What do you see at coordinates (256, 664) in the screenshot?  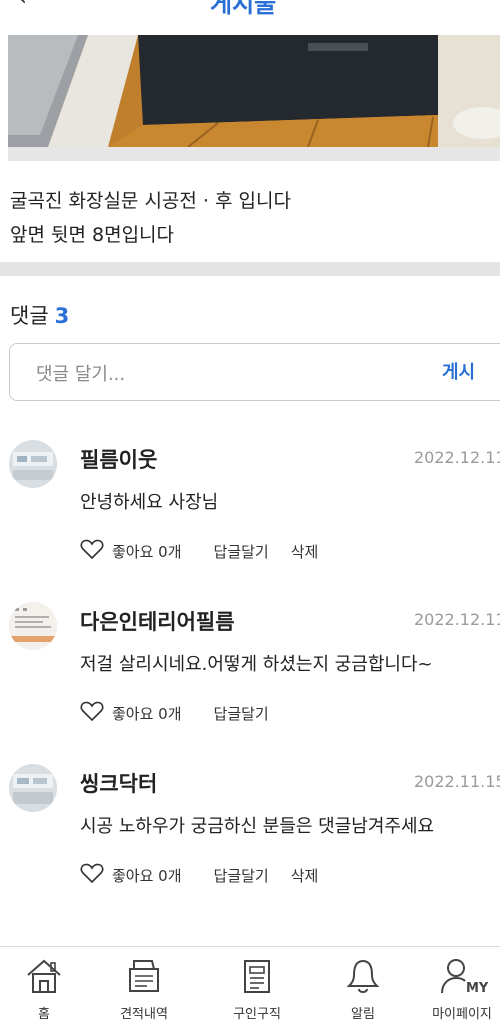 I see `comment-text: 저걸 살리시네요.어떻게 하셨는지 궁금합니다~` at bounding box center [256, 664].